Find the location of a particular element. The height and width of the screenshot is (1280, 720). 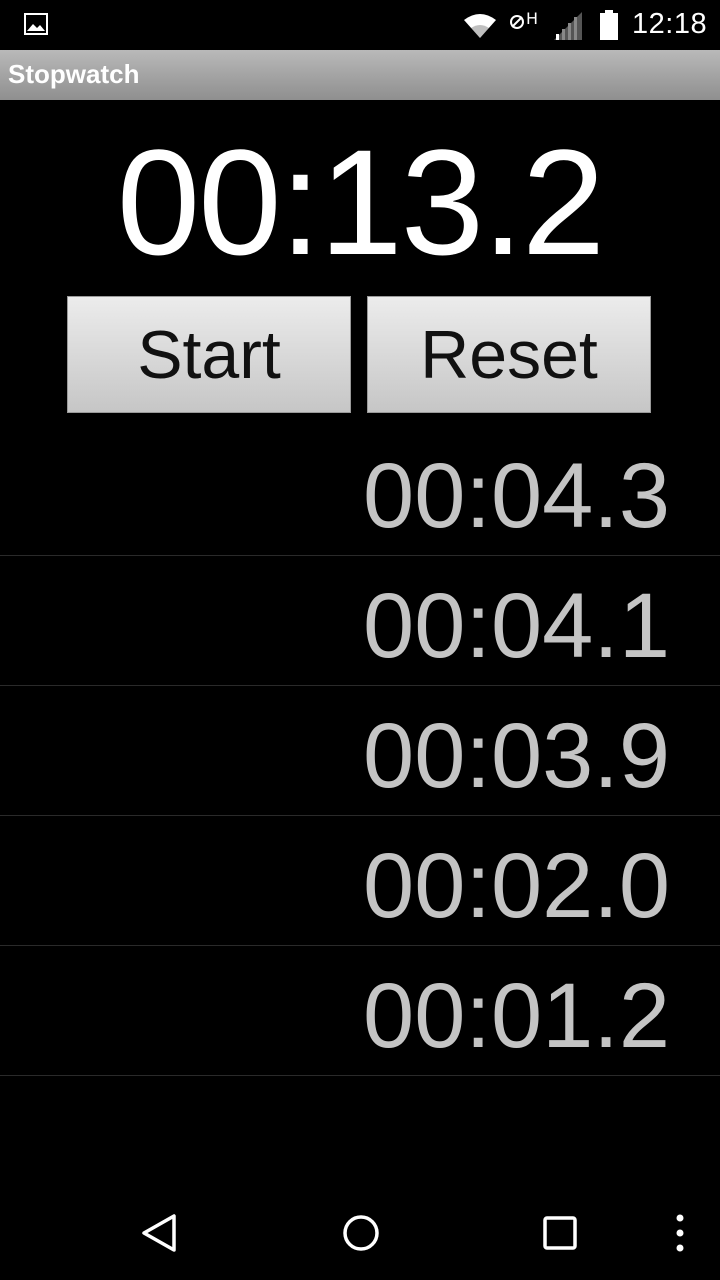

data-h-icon: H is located at coordinates (524, 19).